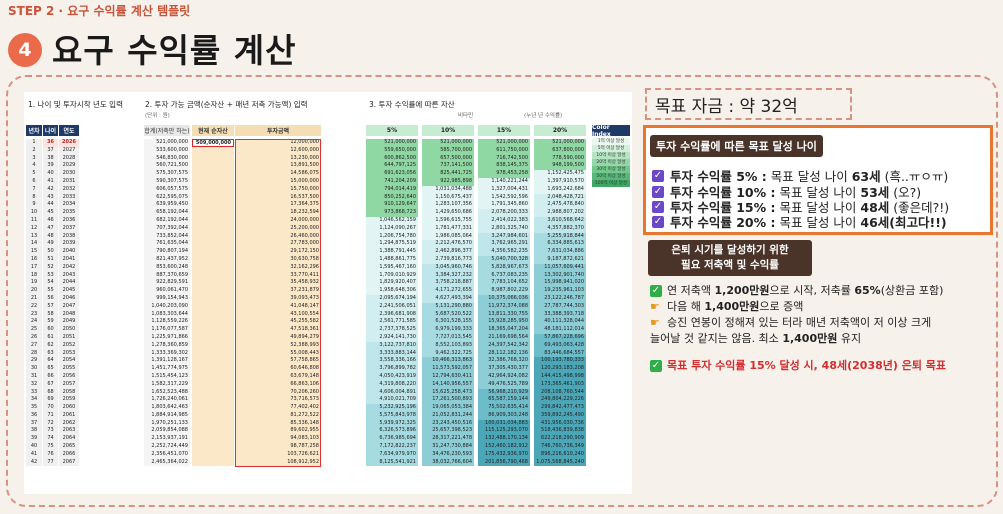  Describe the element at coordinates (504, 252) in the screenshot. I see `table-cell: 4,356,582,235` at that location.